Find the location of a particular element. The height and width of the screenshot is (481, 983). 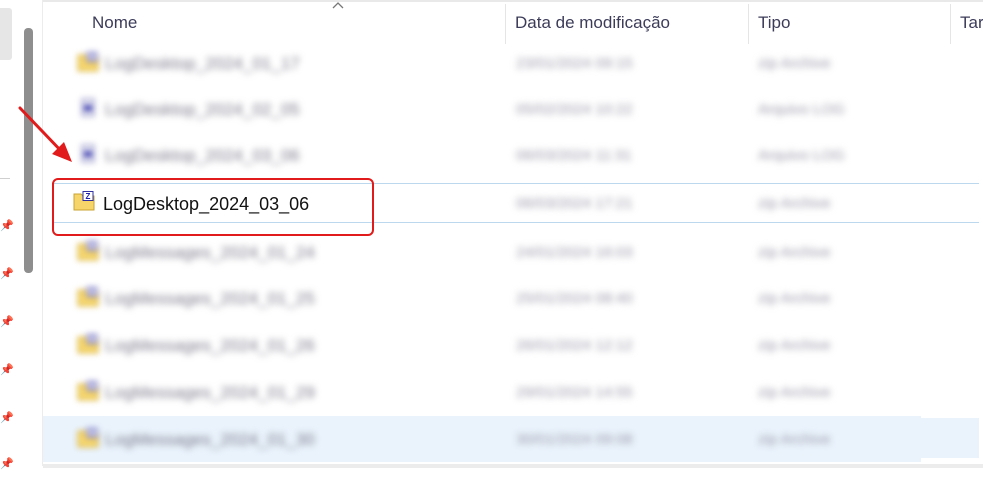

horizontal-scrollbar is located at coordinates (513, 466).